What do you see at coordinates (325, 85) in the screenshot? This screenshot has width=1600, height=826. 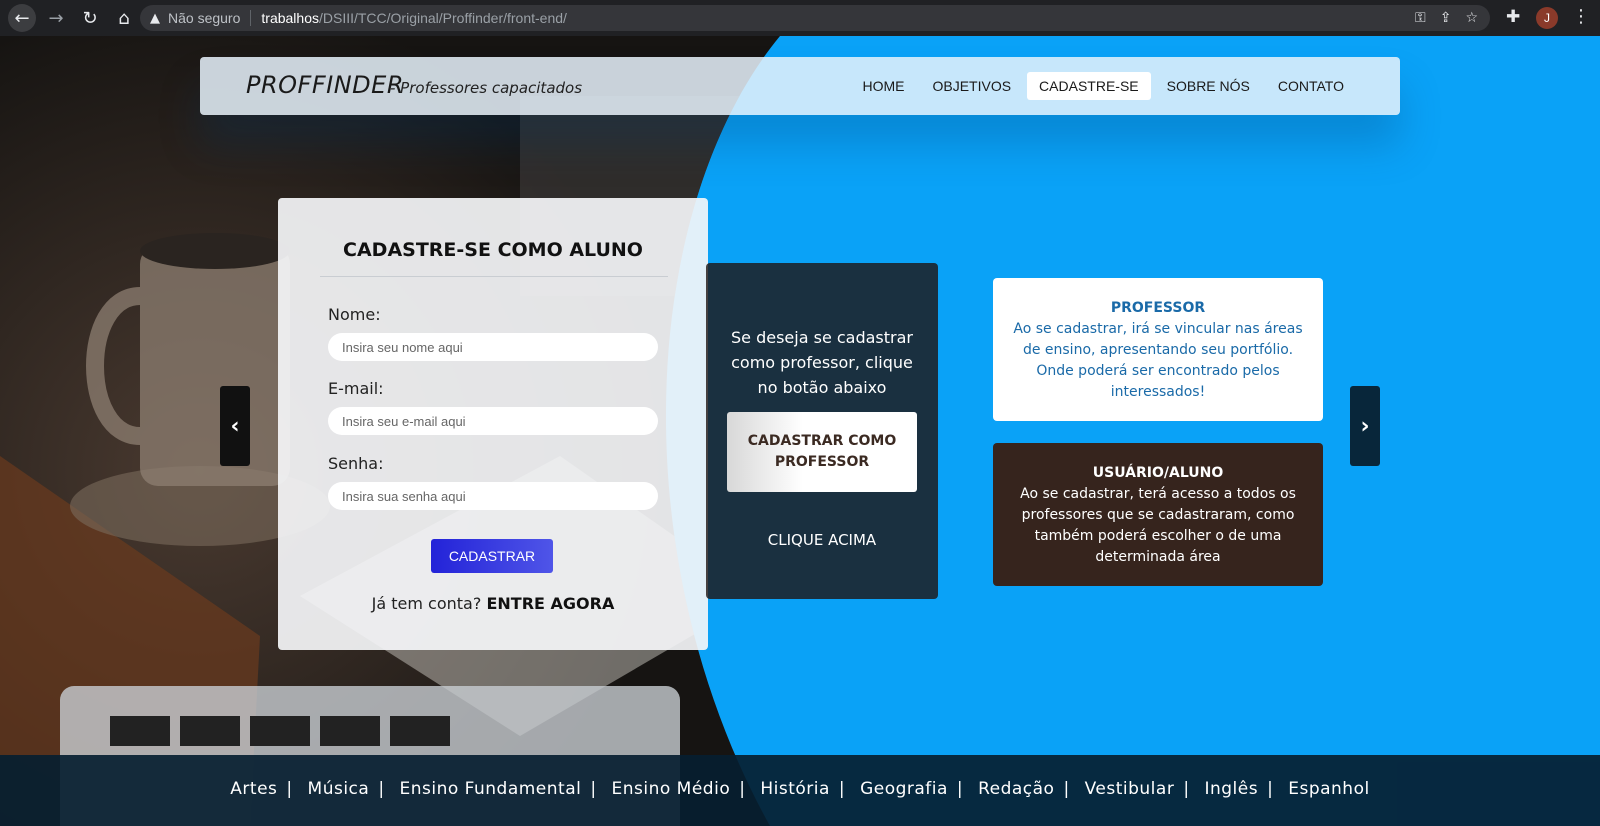 I see `site-logo: PROFFINDER` at bounding box center [325, 85].